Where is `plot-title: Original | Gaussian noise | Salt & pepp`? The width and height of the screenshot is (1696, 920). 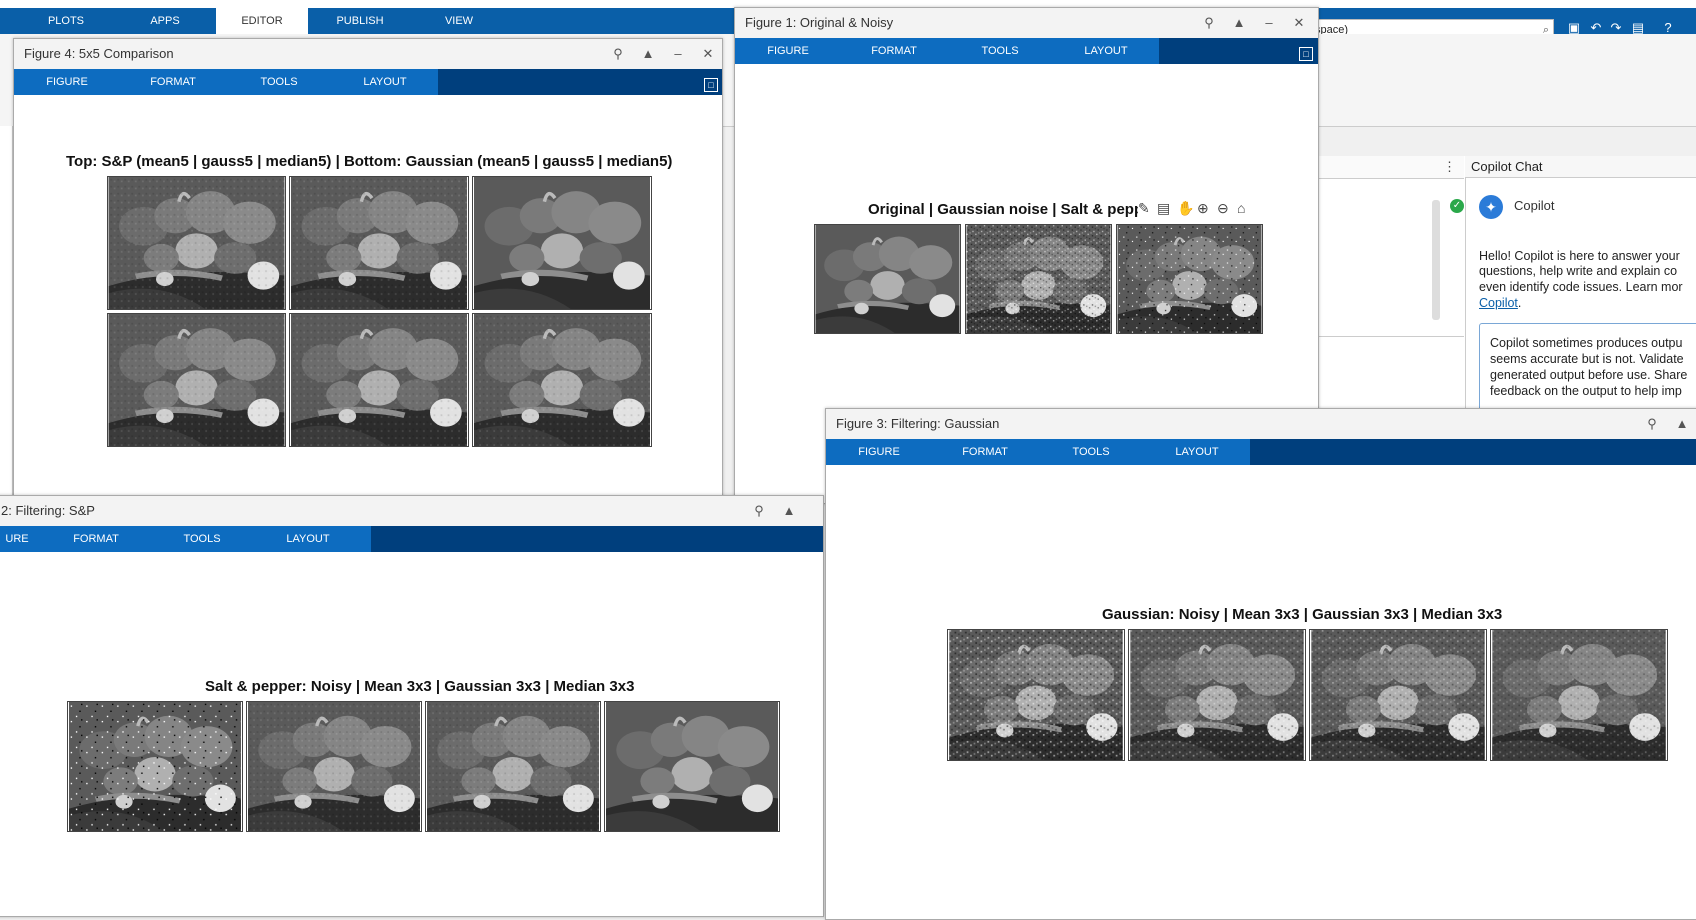
plot-title: Original | Gaussian noise | Salt & pepp is located at coordinates (1003, 209).